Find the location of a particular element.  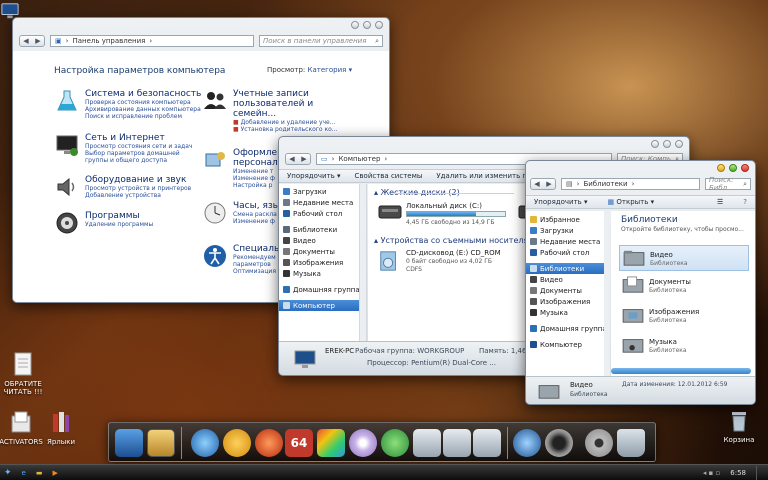

dock-aida64-icon: 64 is located at coordinates (299, 443).